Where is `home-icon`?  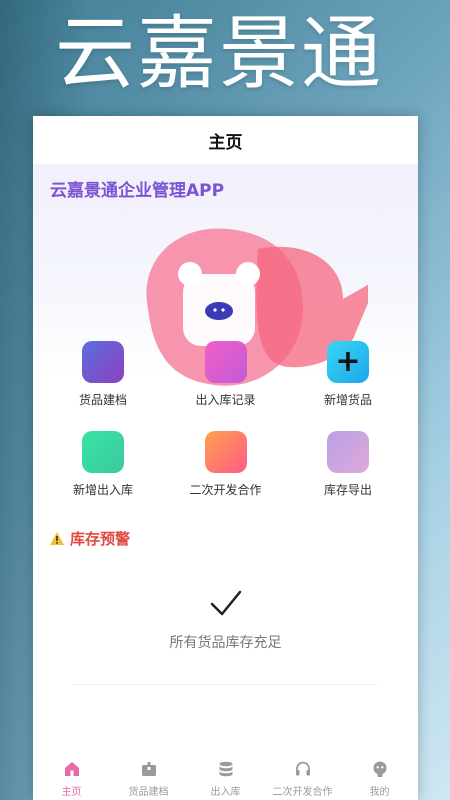
home-icon is located at coordinates (71, 769).